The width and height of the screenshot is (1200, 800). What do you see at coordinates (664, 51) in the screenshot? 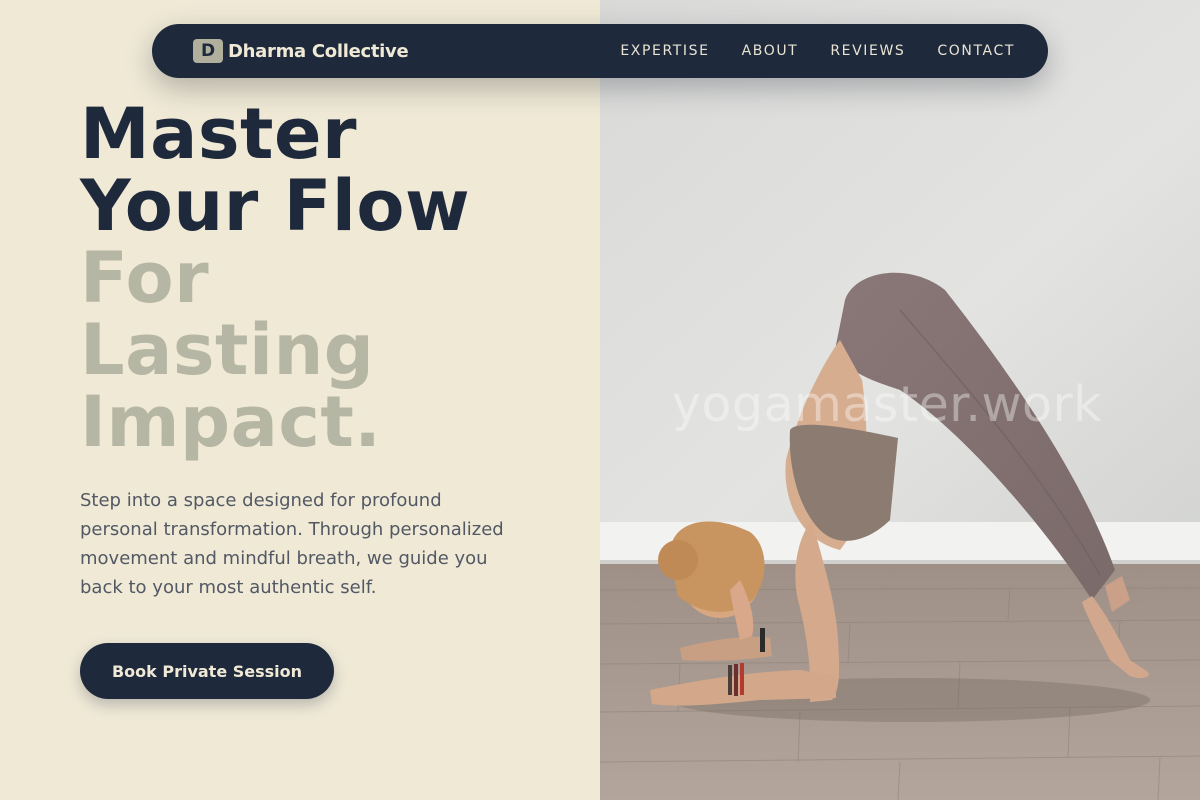
I see `nav-link-expertise: EXPERTISE` at bounding box center [664, 51].